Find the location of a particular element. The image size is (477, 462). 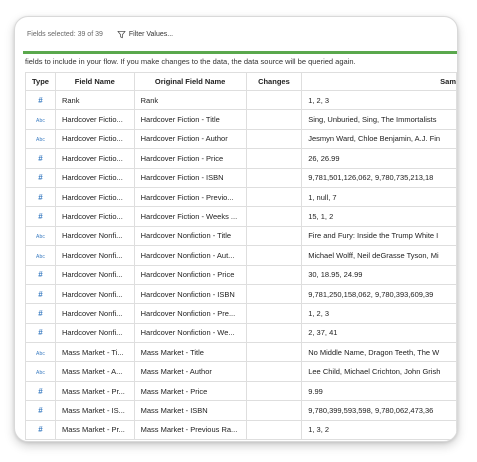

accent-divider is located at coordinates (240, 52).